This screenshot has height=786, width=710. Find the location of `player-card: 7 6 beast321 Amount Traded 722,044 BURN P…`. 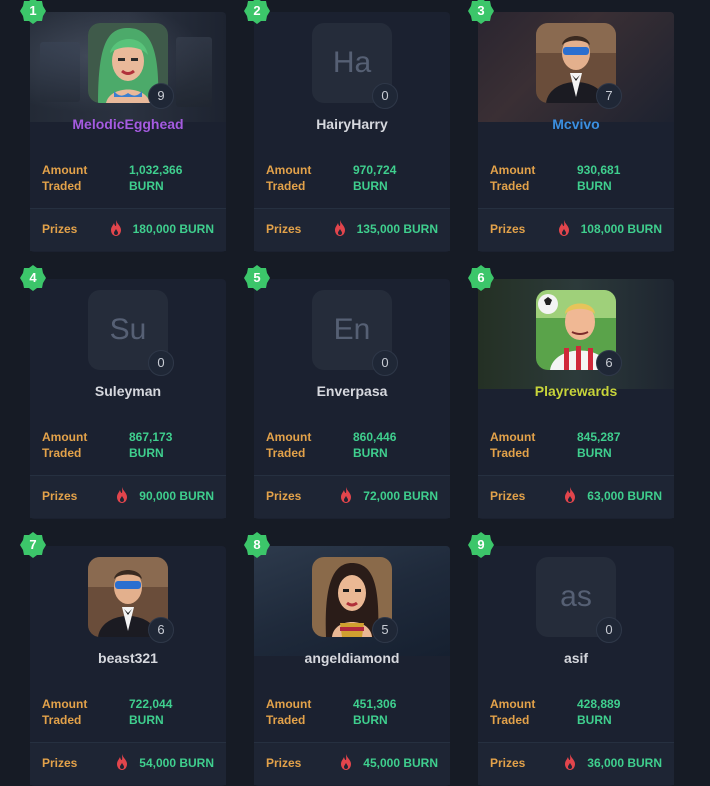

player-card: 7 6 beast321 Amount Traded 722,044 BURN P… is located at coordinates (123, 659).